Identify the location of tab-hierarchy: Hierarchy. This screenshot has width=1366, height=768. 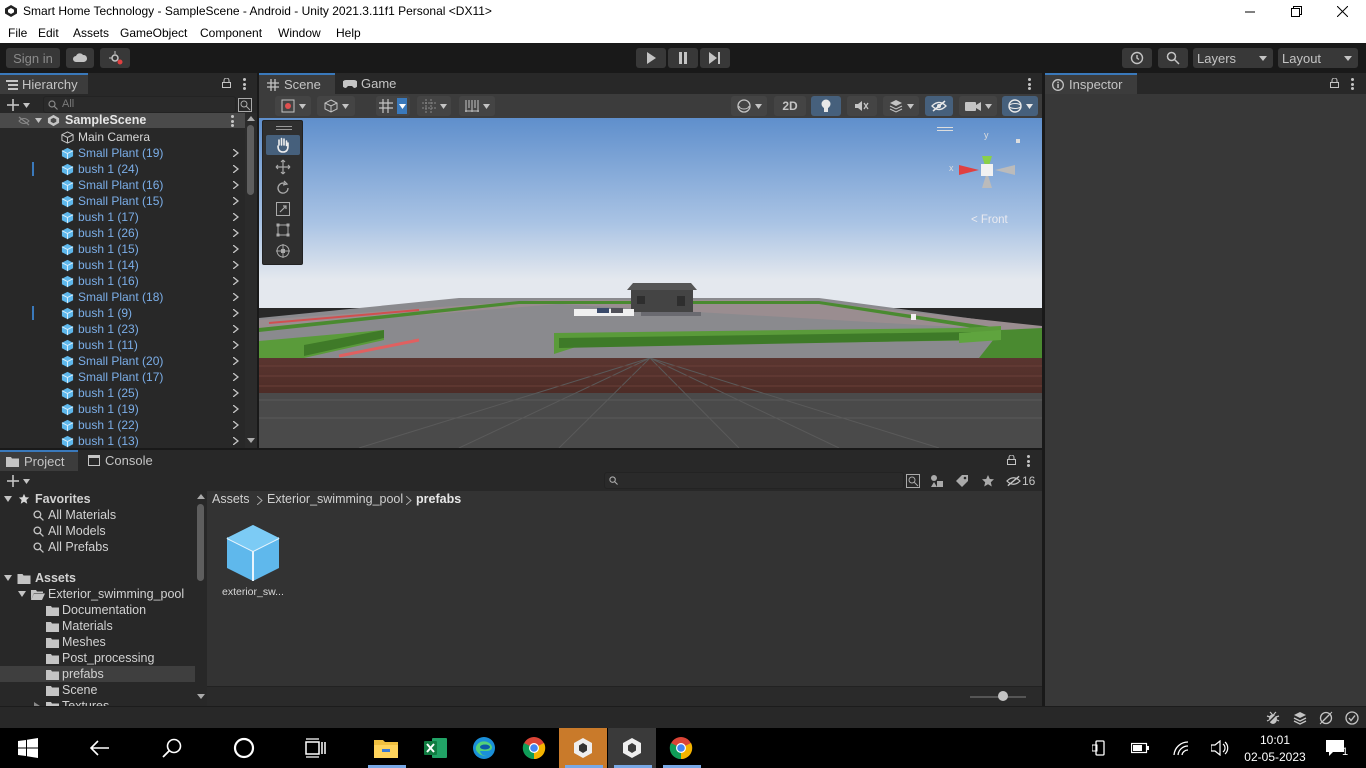
(44, 83).